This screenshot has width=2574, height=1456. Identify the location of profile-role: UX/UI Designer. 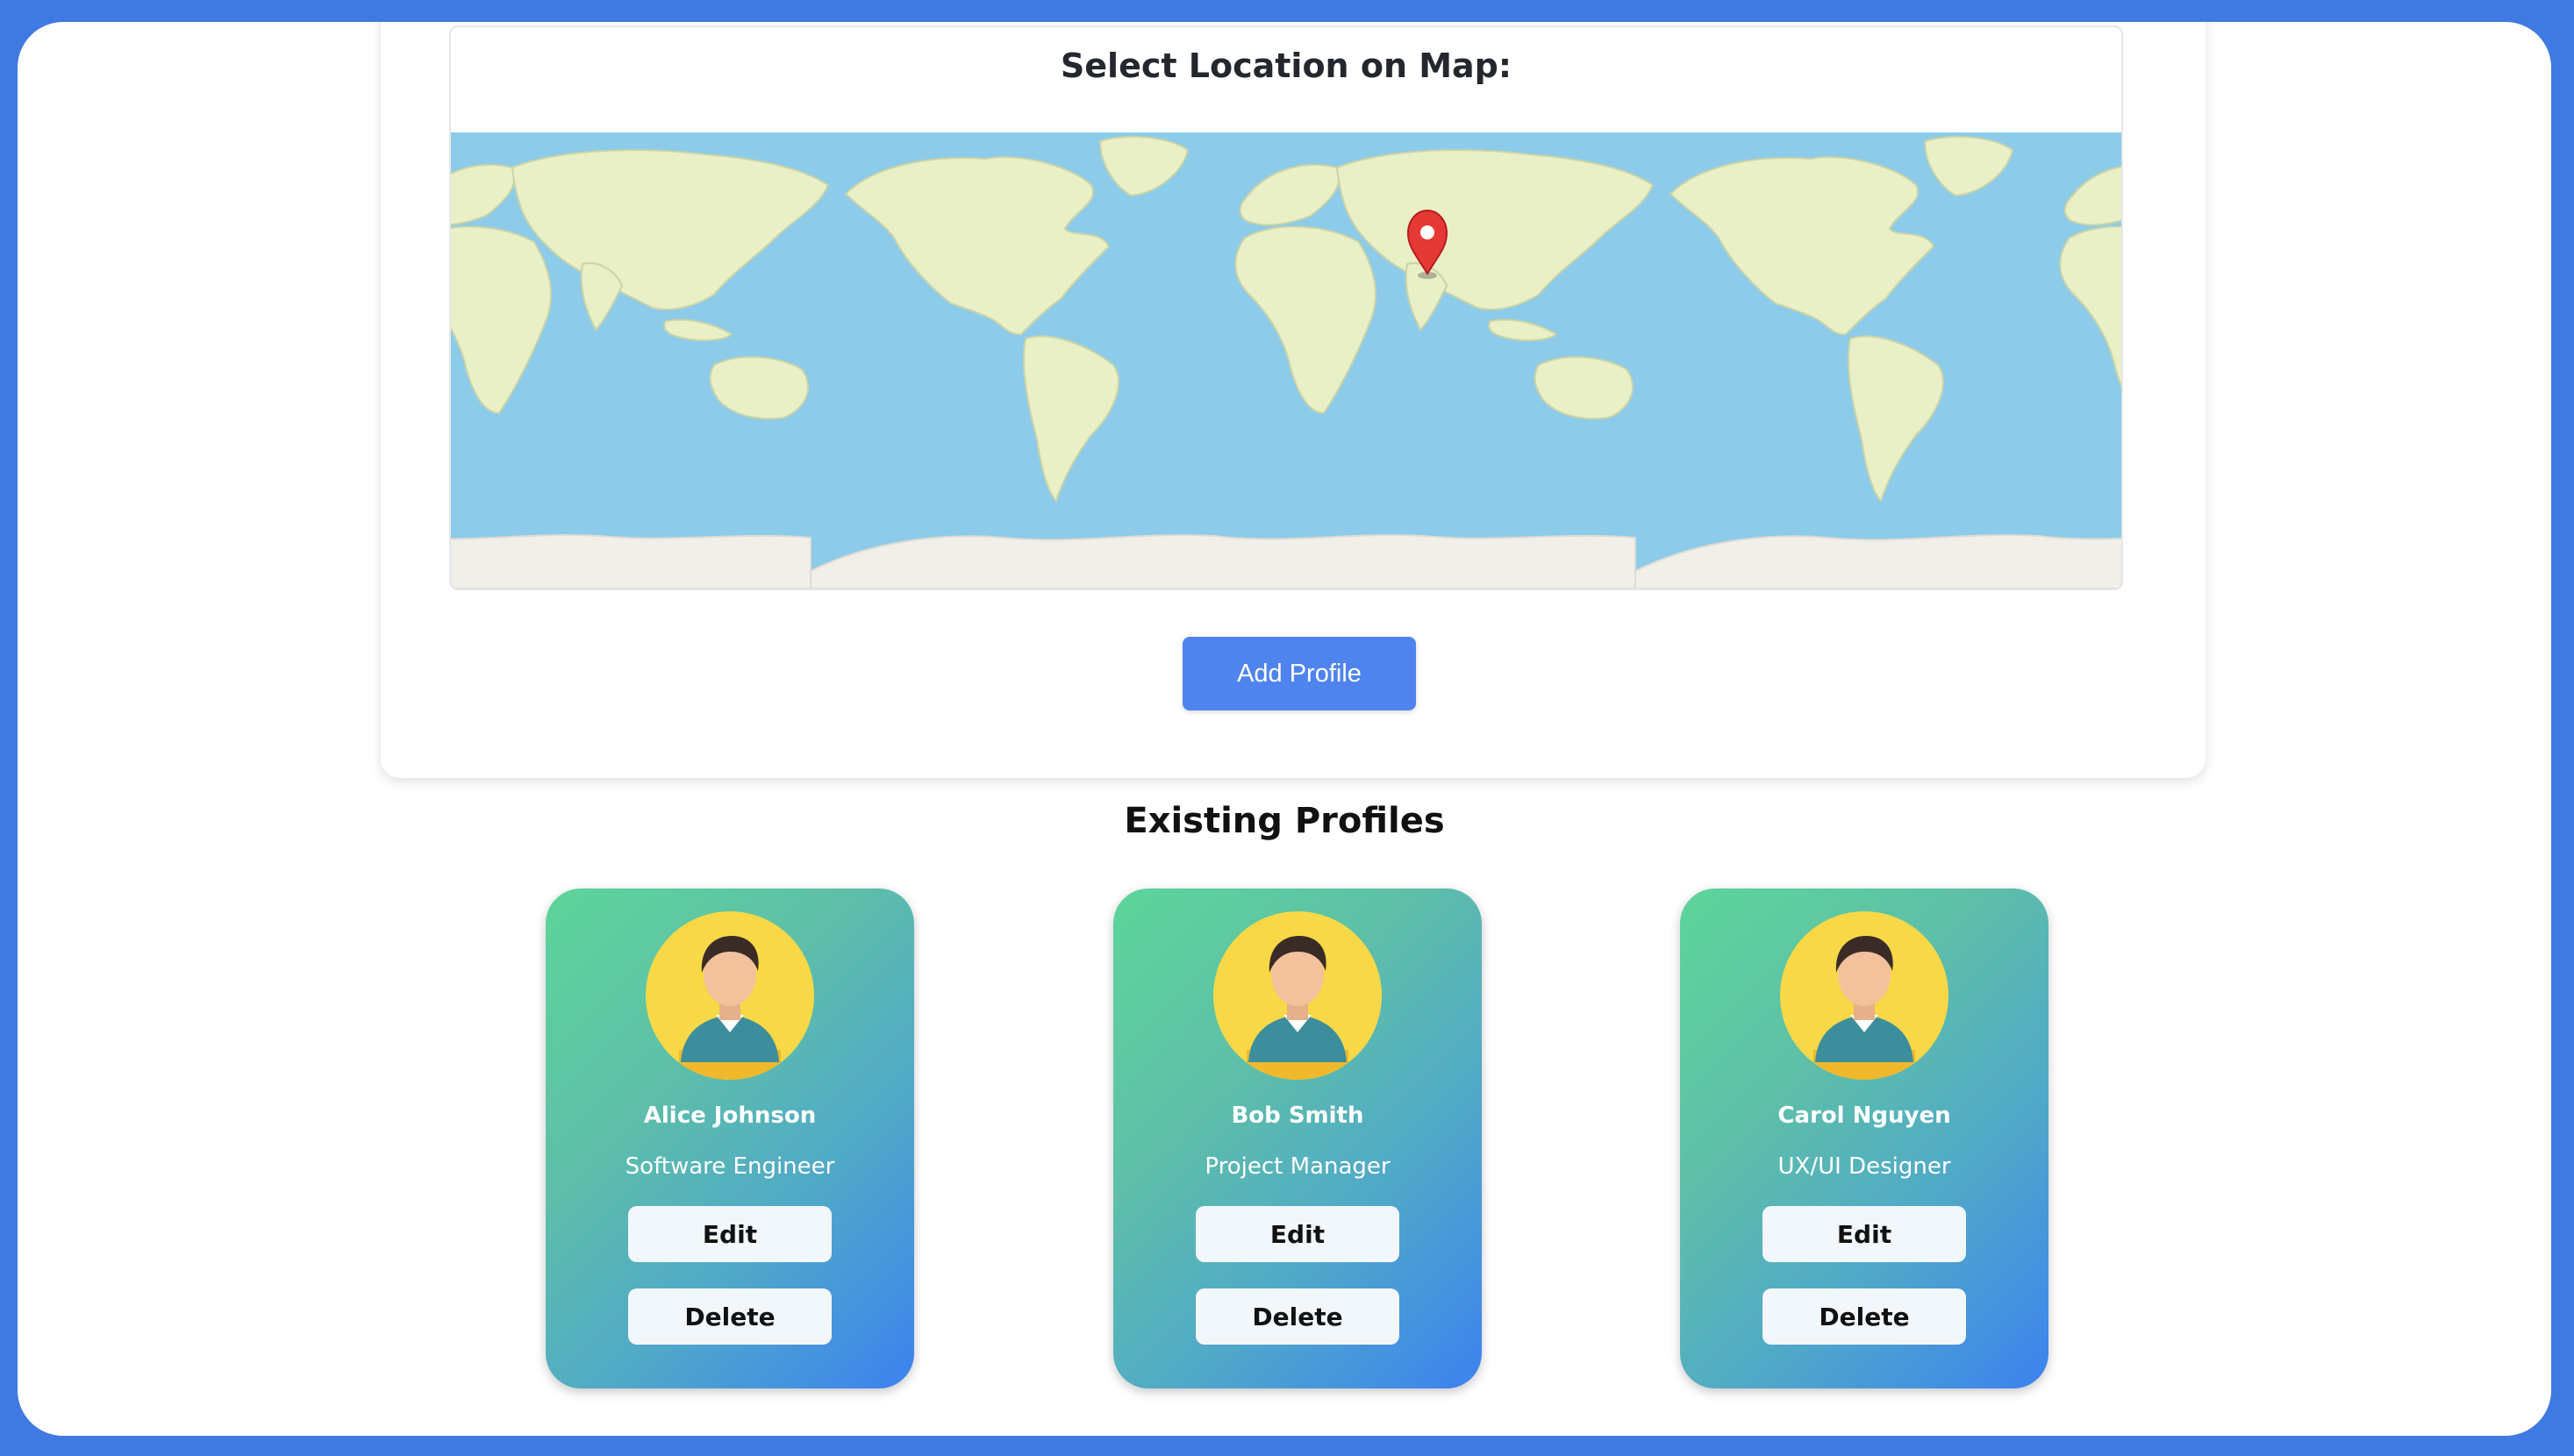
(1864, 1166).